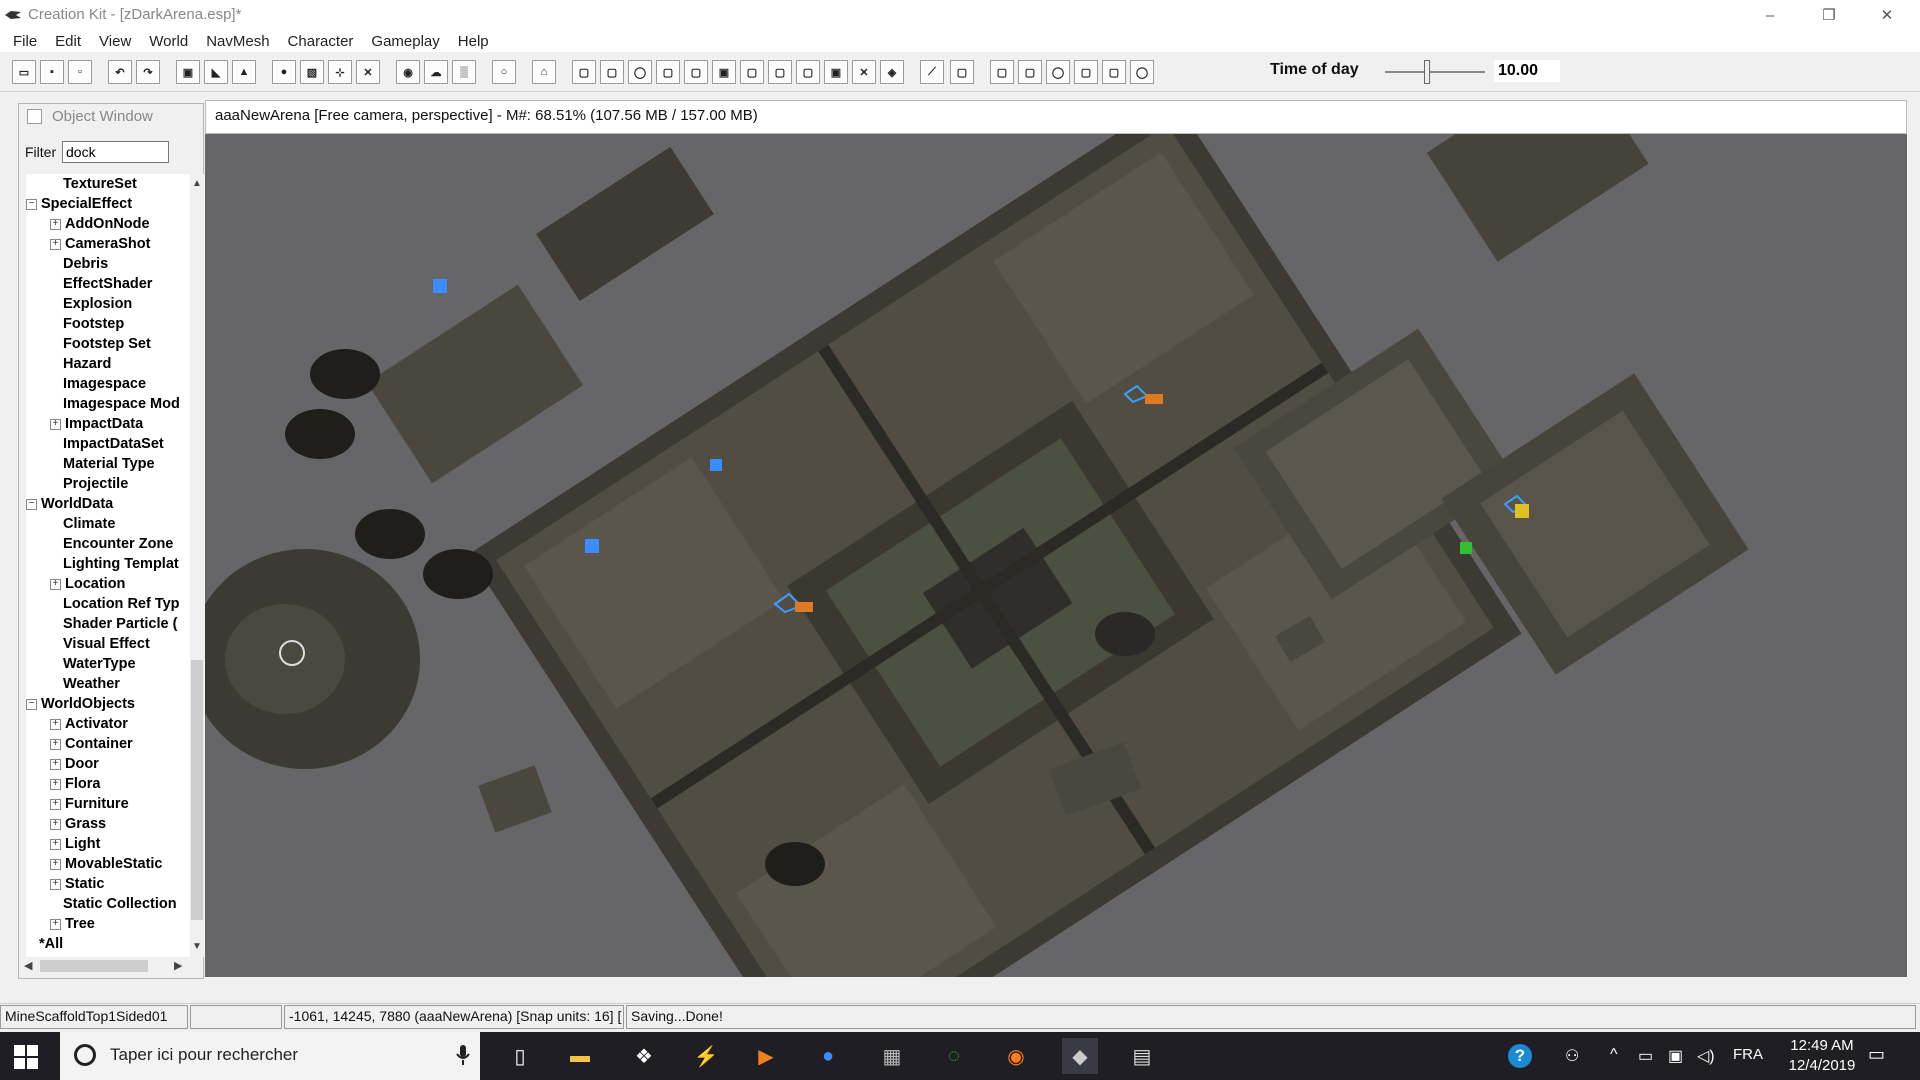 This screenshot has width=1920, height=1080. Describe the element at coordinates (312, 72) in the screenshot. I see `landscape-icon: ▧` at that location.